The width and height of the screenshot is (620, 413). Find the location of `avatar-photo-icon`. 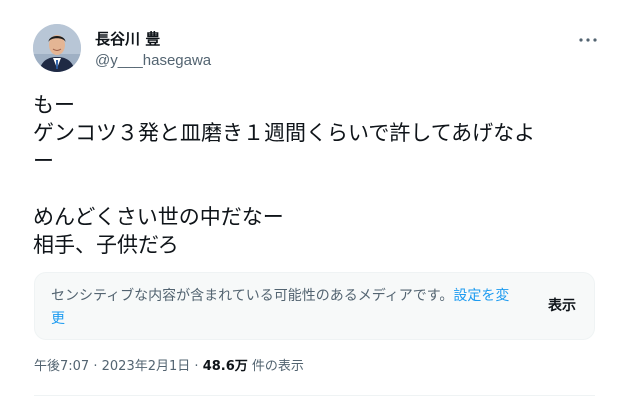

avatar-photo-icon is located at coordinates (57, 48).